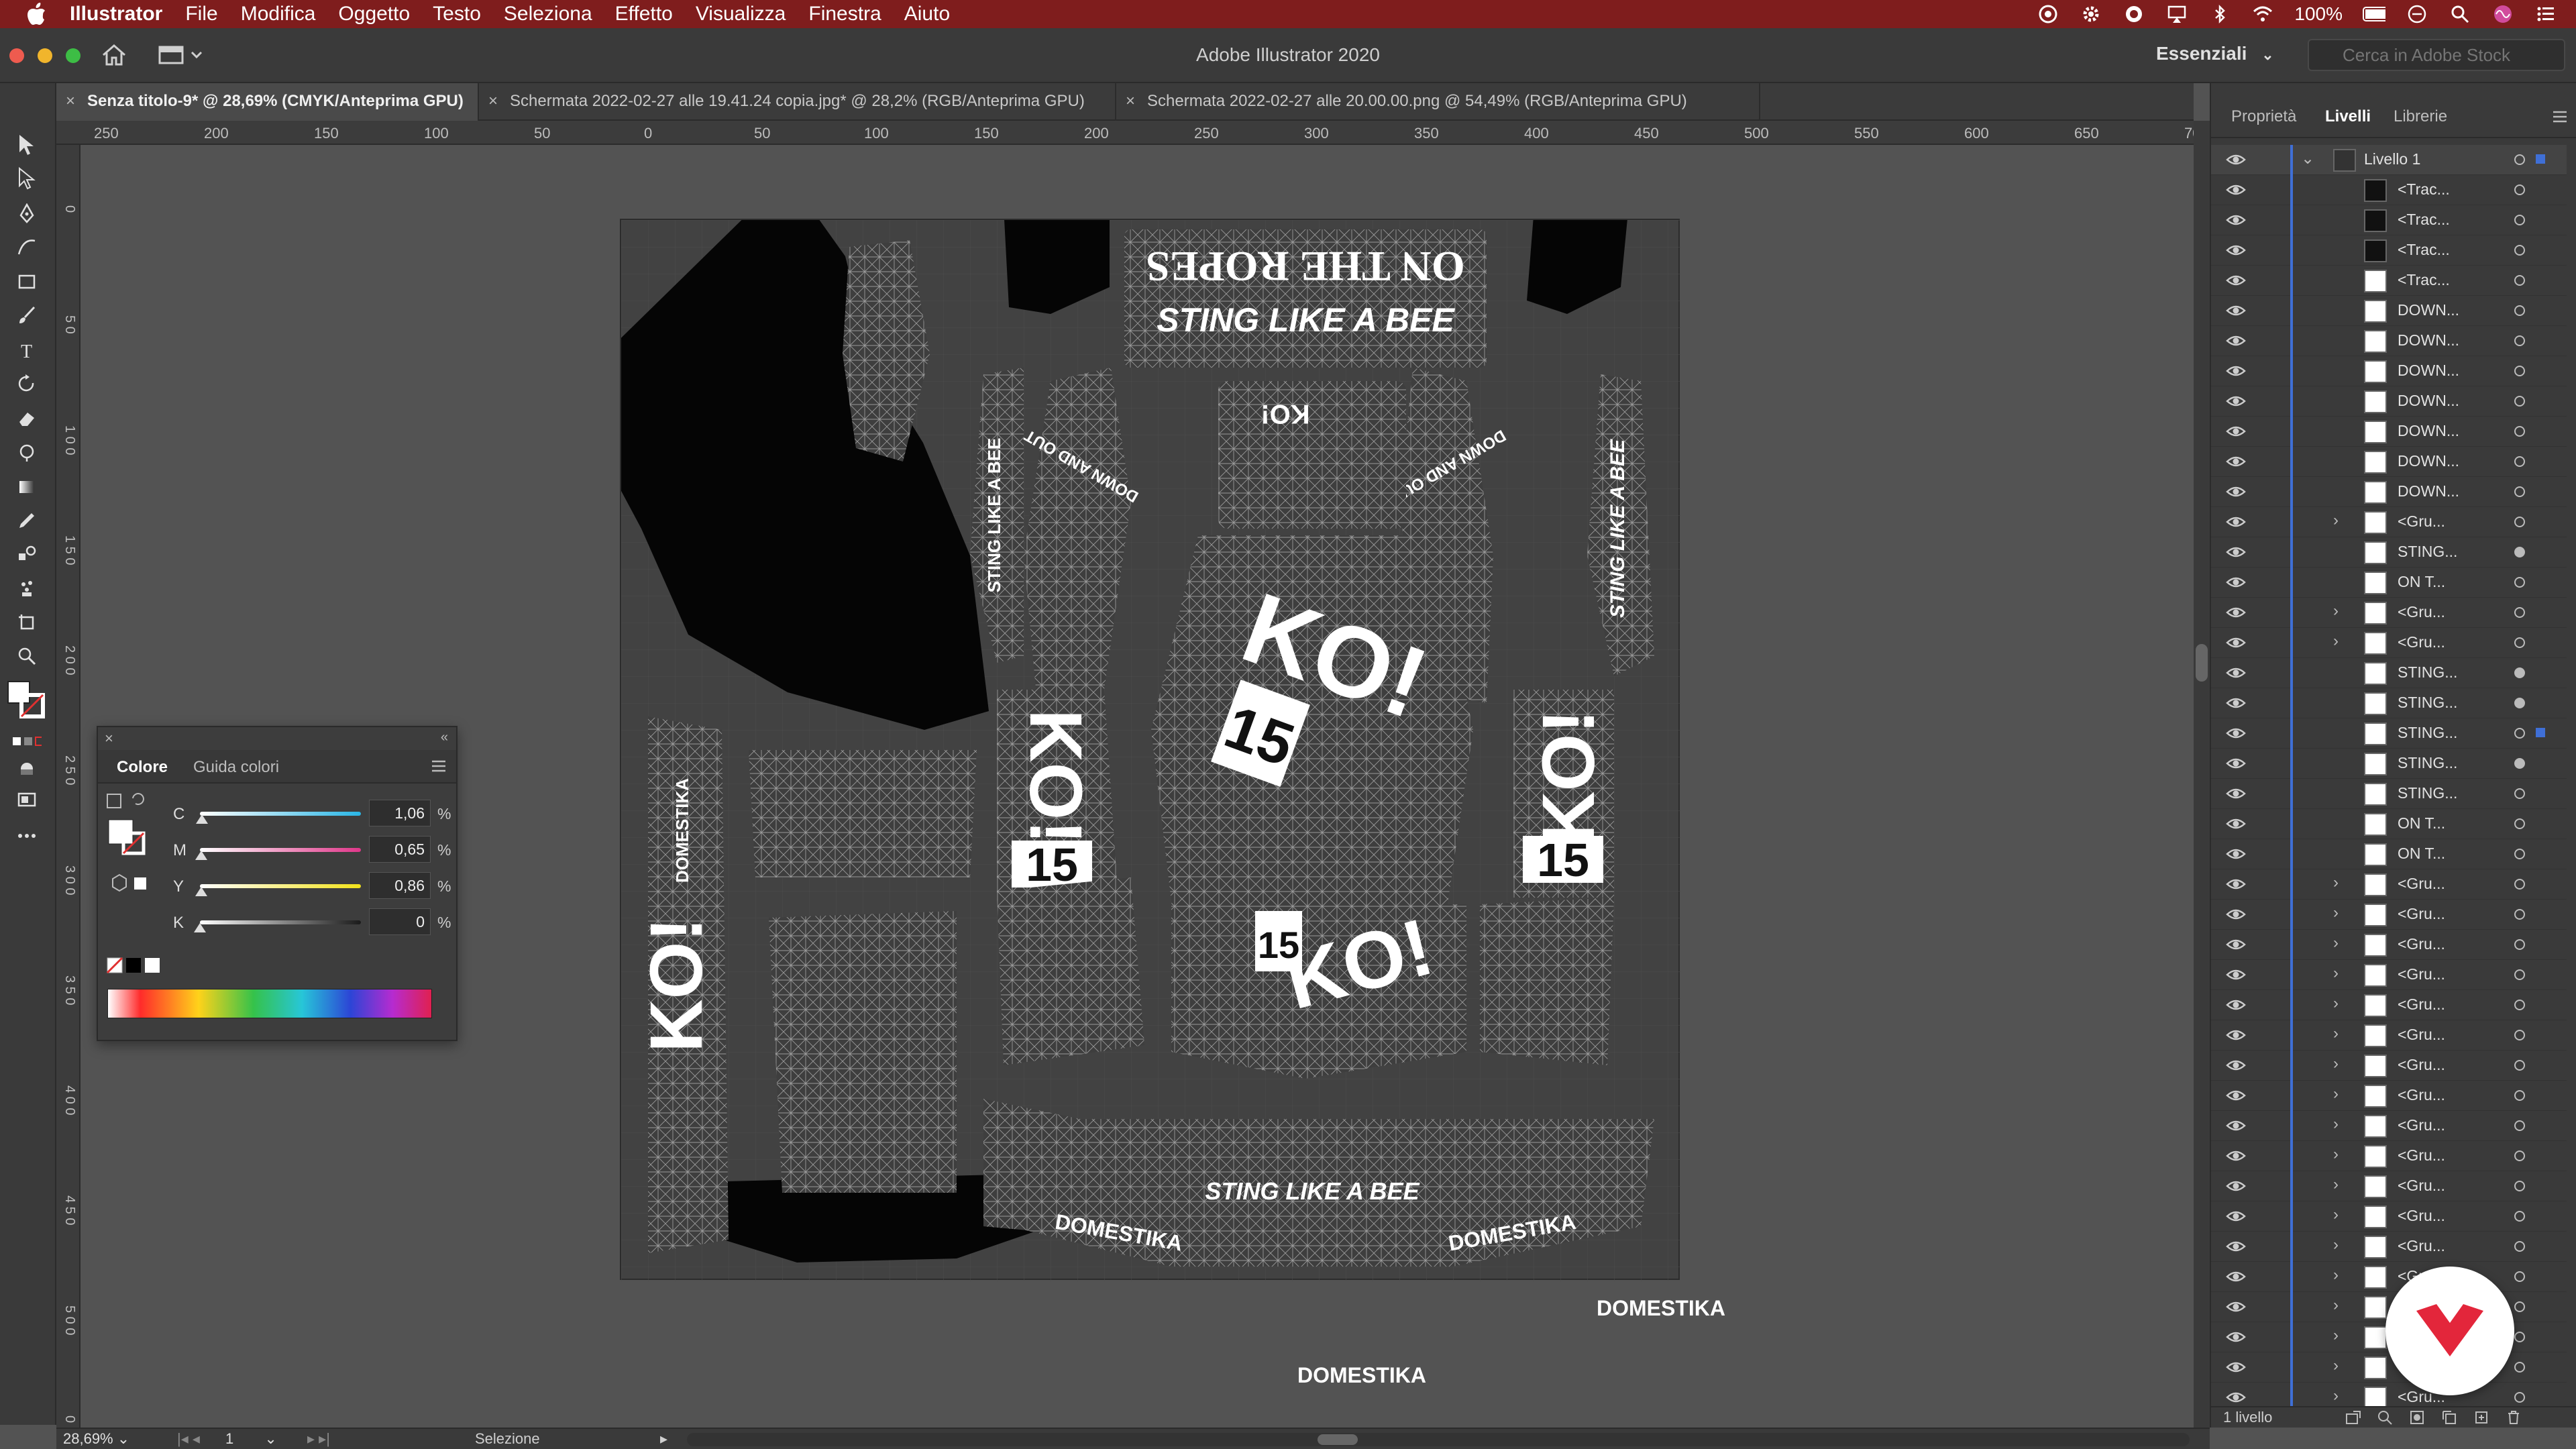 This screenshot has height=1449, width=2576. What do you see at coordinates (2048, 14) in the screenshot?
I see `creative-cloud-icon` at bounding box center [2048, 14].